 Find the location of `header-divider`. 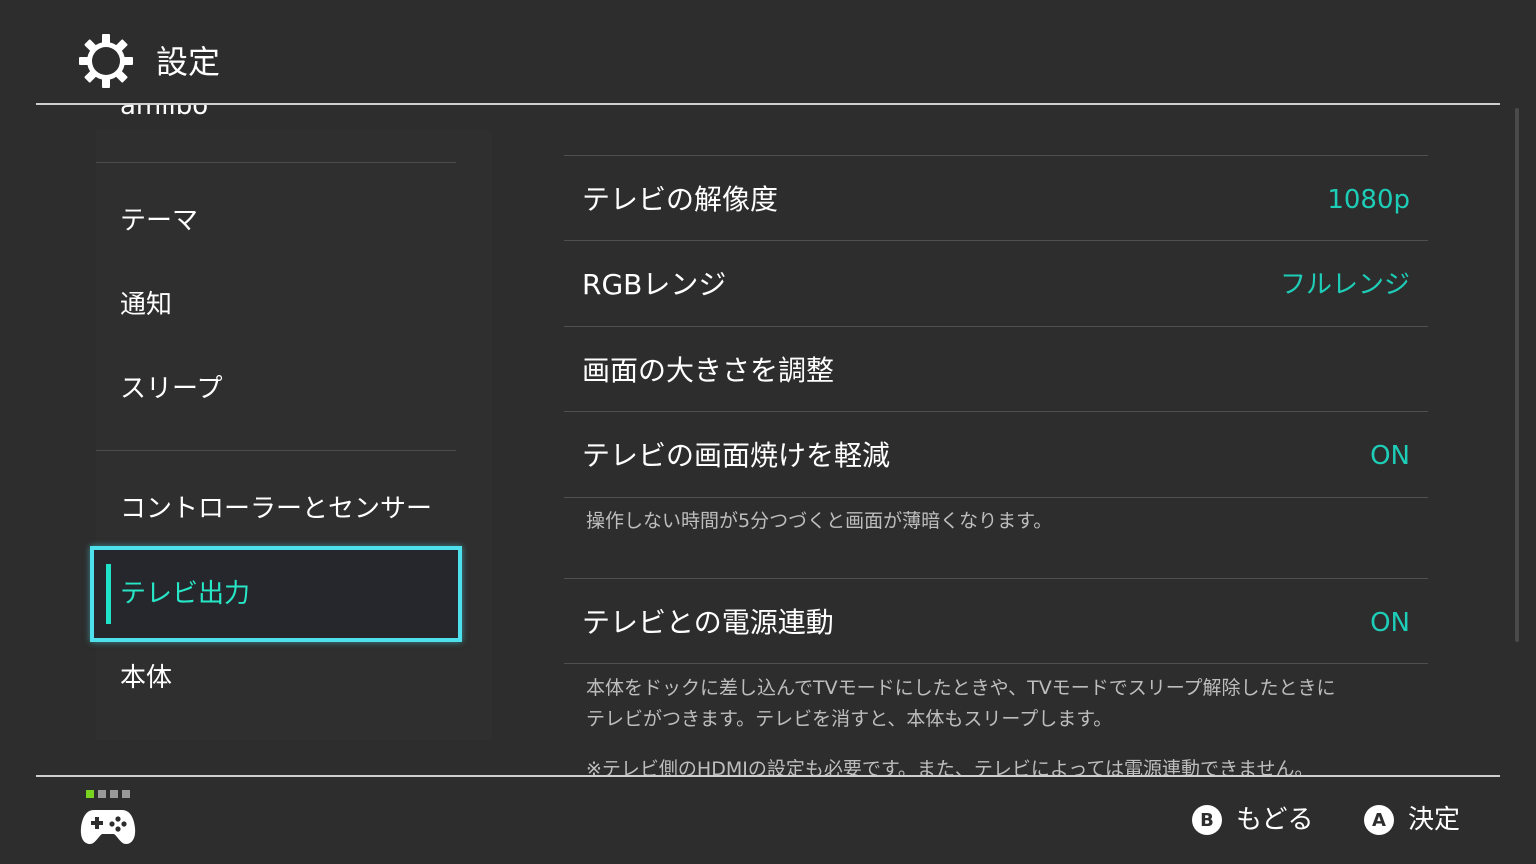

header-divider is located at coordinates (768, 104).